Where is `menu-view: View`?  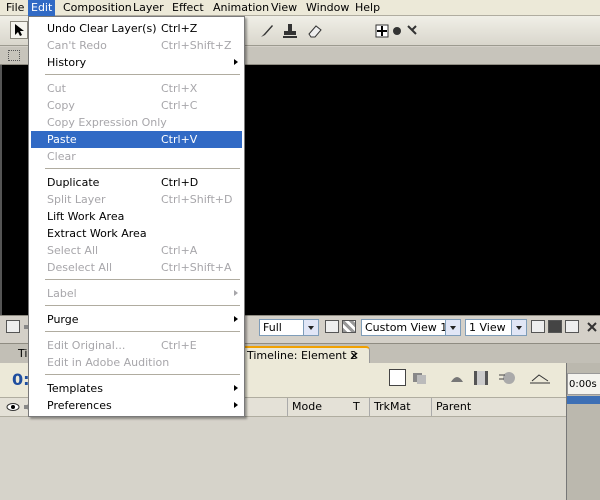 menu-view: View is located at coordinates (284, 8).